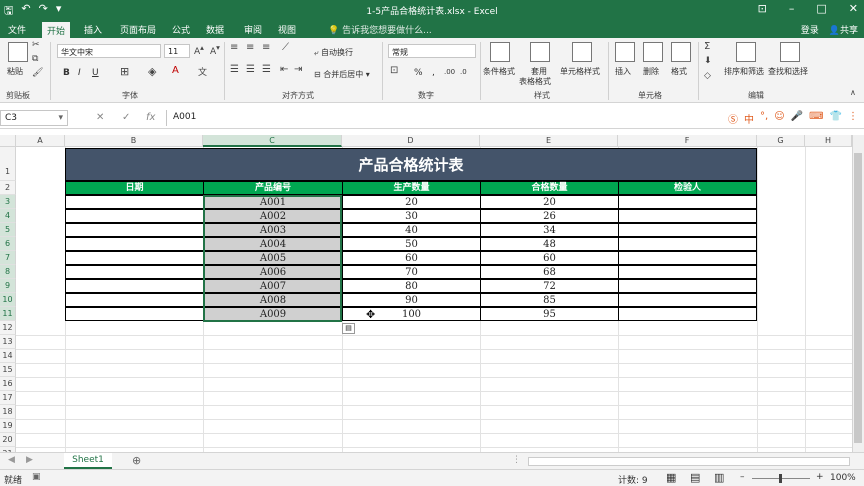 The width and height of the screenshot is (864, 486). I want to click on table-cell: 100, so click(411, 314).